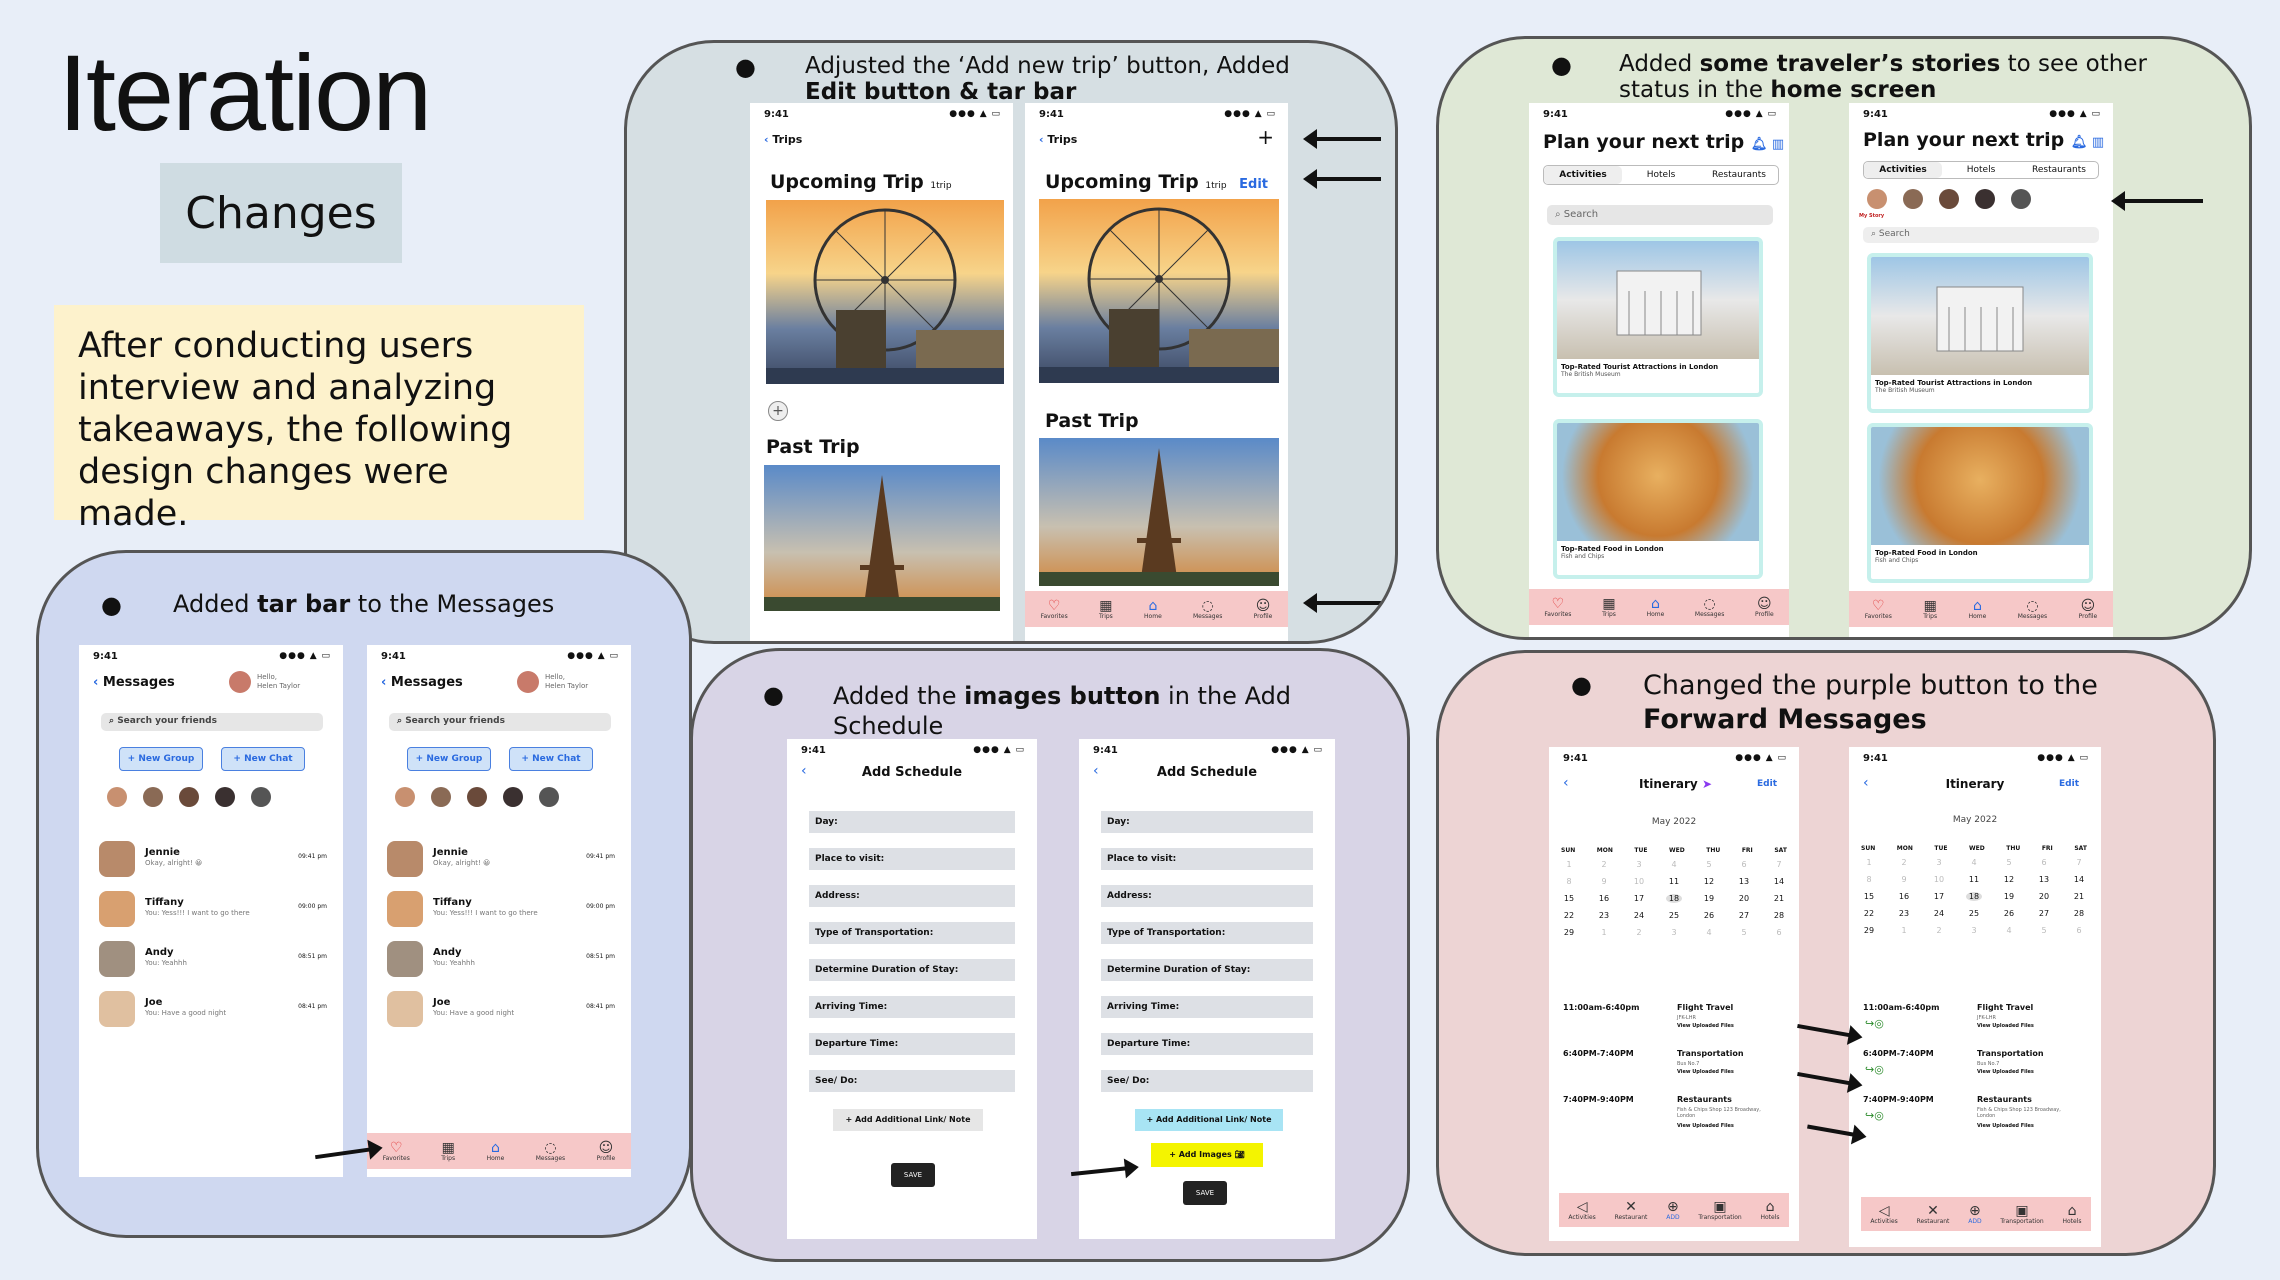 This screenshot has height=1280, width=2280. What do you see at coordinates (1709, 864) in the screenshot?
I see `calendar-day: 5` at bounding box center [1709, 864].